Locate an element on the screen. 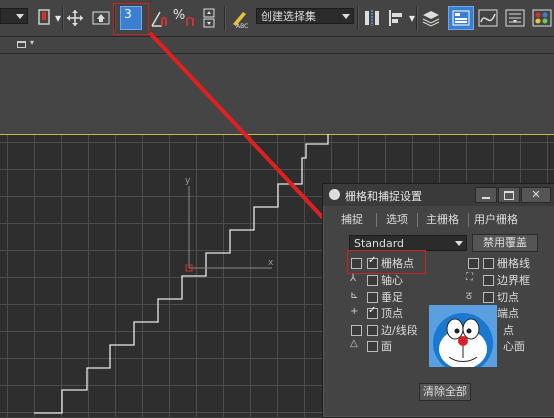  bounding-box-label: 边界框 is located at coordinates (513, 280).